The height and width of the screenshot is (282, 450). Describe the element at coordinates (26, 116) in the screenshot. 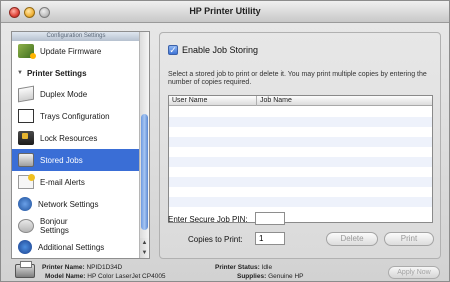

I see `trays-icon` at that location.